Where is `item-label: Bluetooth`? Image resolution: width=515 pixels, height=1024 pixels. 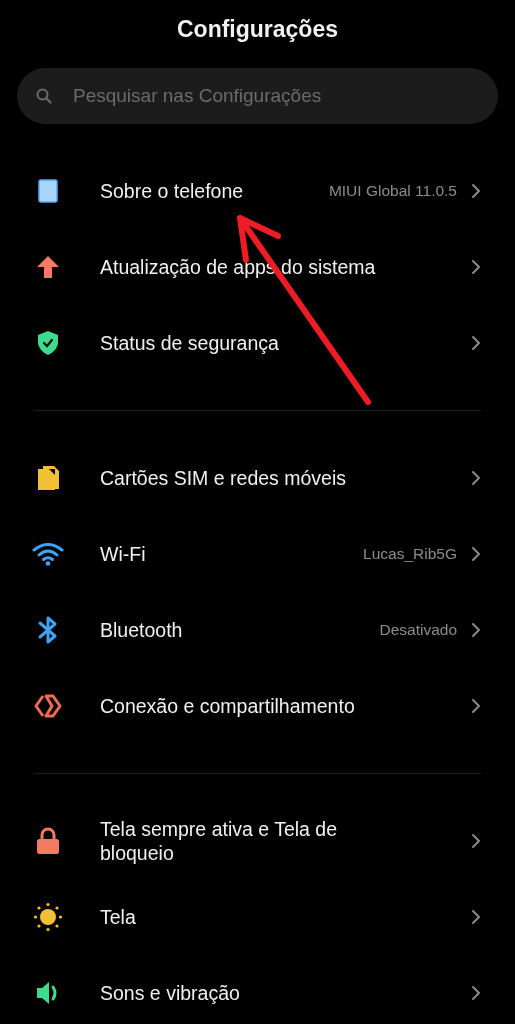 item-label: Bluetooth is located at coordinates (141, 630).